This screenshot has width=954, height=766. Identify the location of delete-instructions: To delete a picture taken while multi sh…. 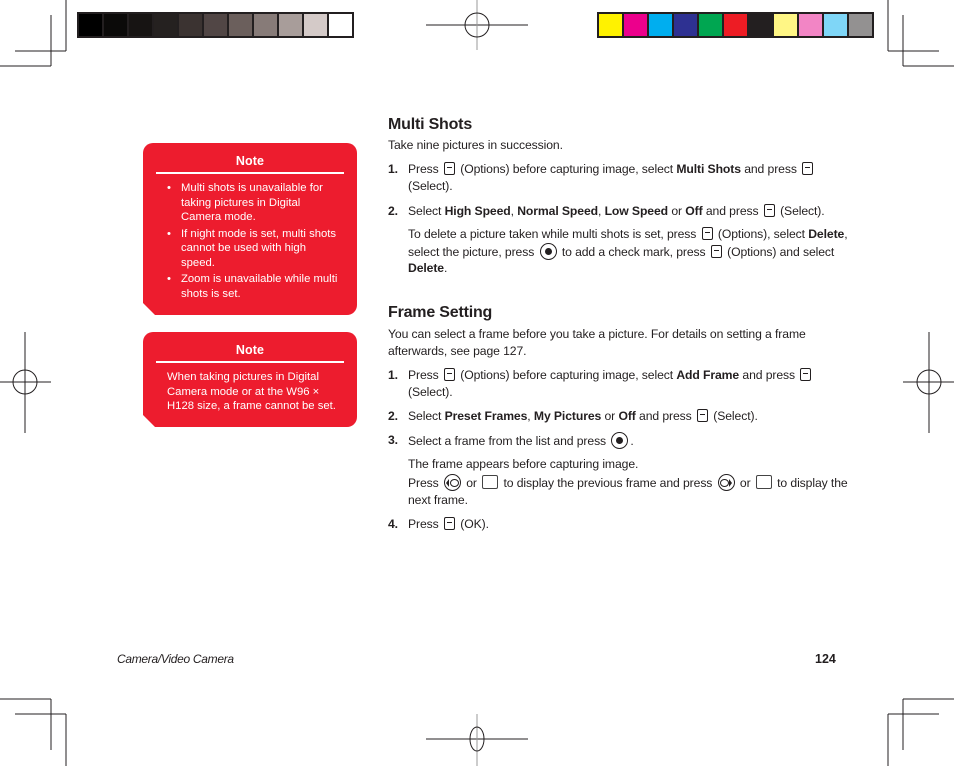
(618, 251).